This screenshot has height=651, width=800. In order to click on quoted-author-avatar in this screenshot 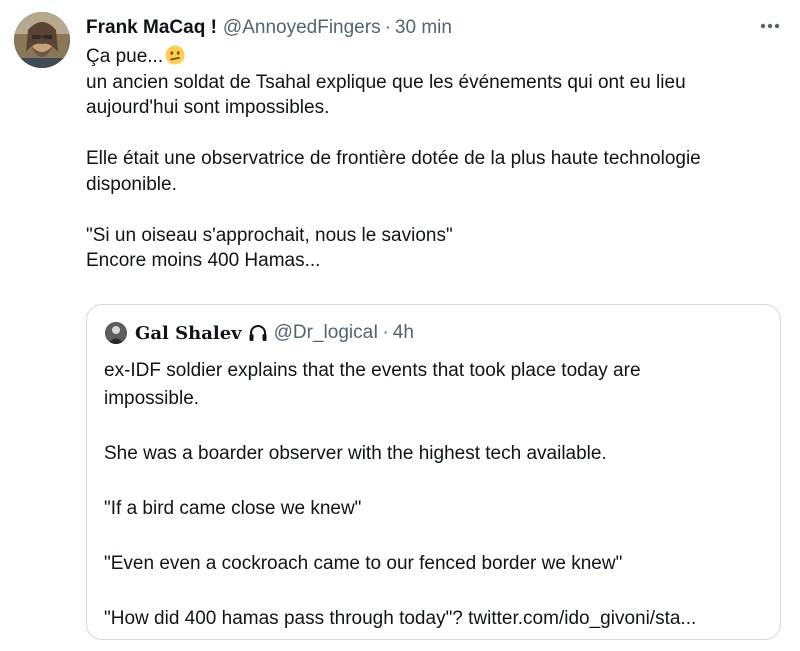, I will do `click(116, 333)`.